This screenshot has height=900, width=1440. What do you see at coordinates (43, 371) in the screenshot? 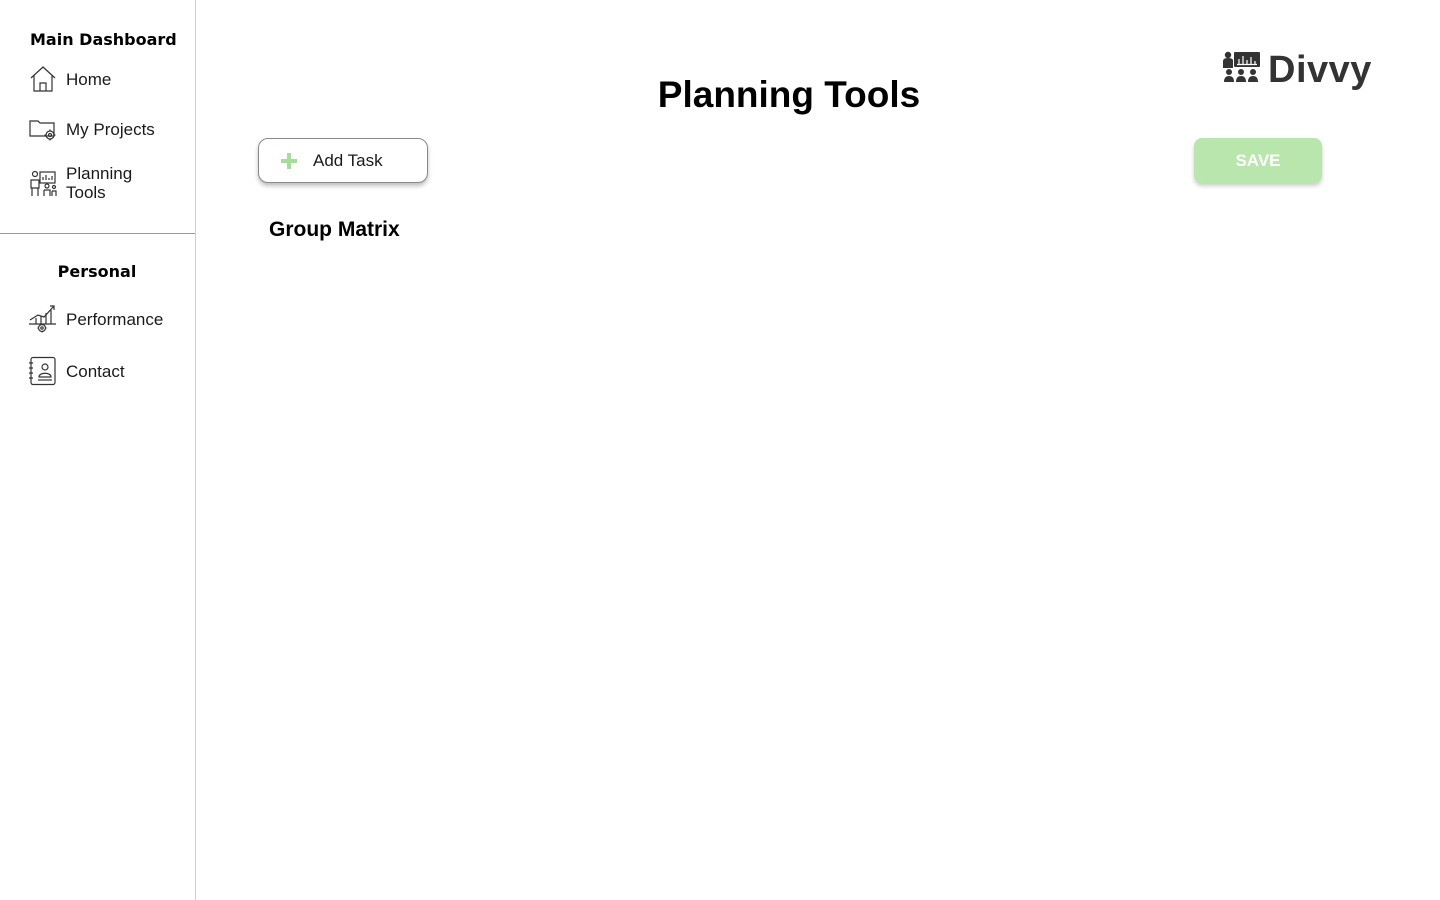
I see `contact-book-icon` at bounding box center [43, 371].